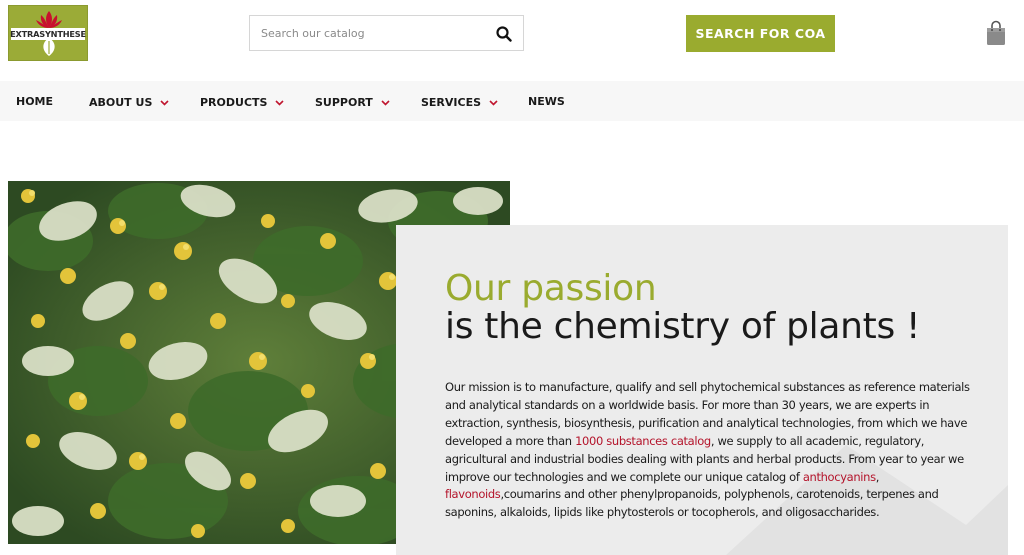 The image size is (1024, 555). What do you see at coordinates (49, 19) in the screenshot?
I see `lotus-flower-icon` at bounding box center [49, 19].